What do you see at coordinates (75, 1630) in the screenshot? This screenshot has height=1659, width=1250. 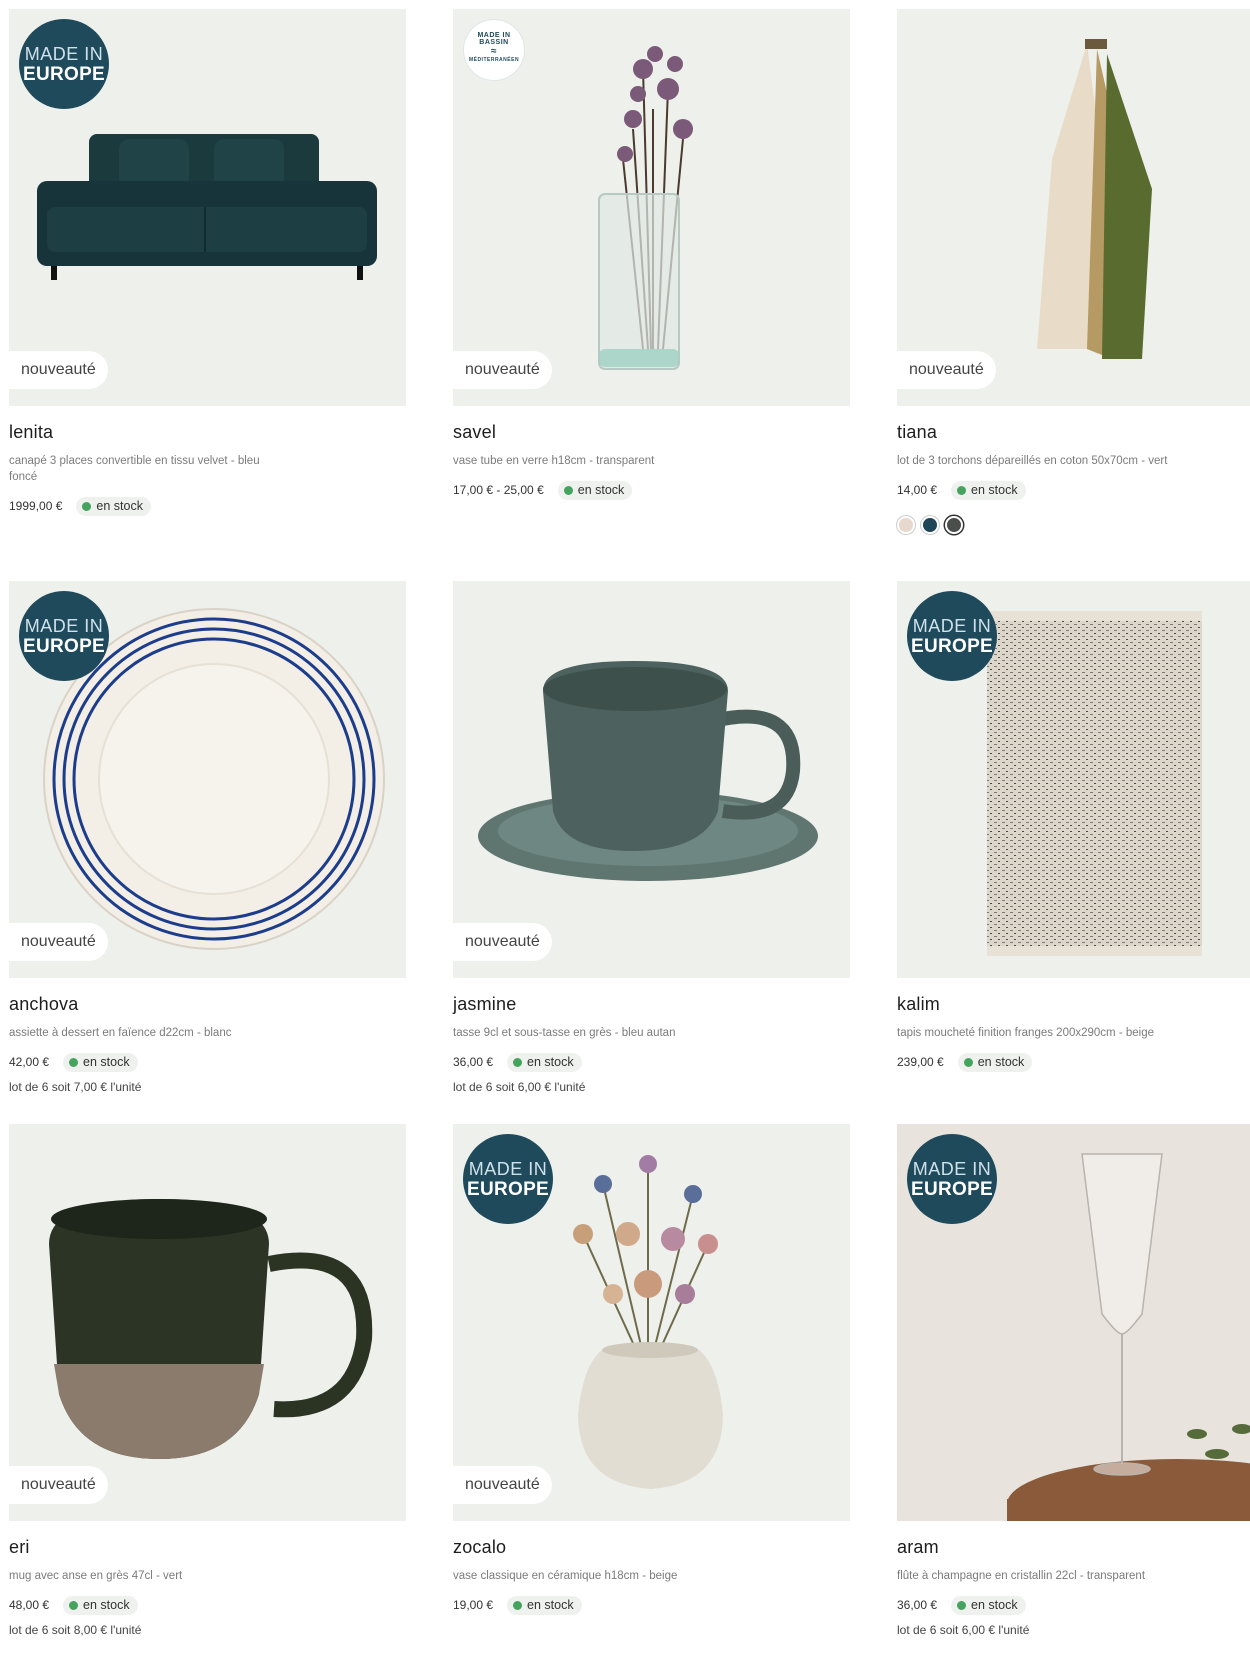 I see `lot-info: lot de 6 soit 8,00 € l'unité` at bounding box center [75, 1630].